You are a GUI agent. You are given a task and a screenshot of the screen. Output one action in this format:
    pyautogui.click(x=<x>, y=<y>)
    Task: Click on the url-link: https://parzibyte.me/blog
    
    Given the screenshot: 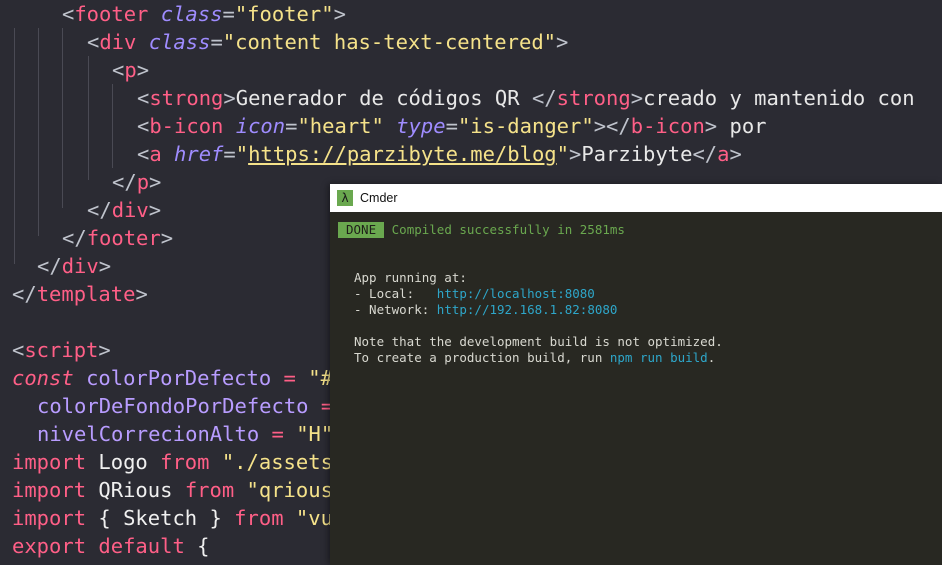 What is the action you would take?
    pyautogui.click(x=402, y=154)
    